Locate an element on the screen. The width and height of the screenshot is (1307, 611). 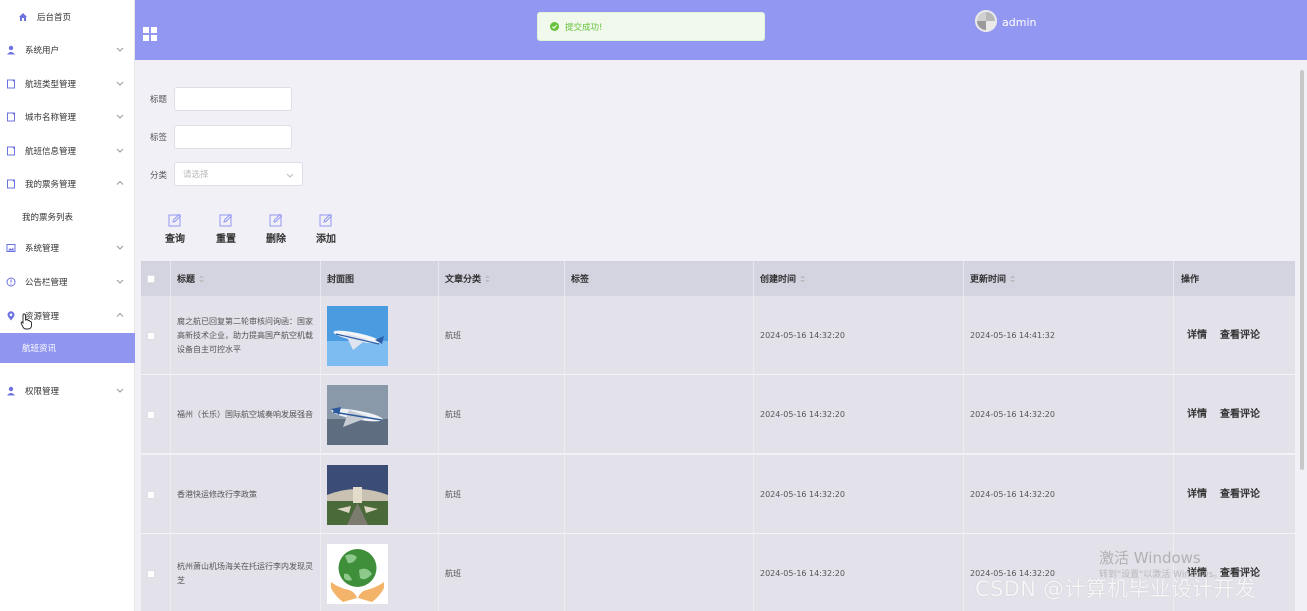
home-icon is located at coordinates (23, 17).